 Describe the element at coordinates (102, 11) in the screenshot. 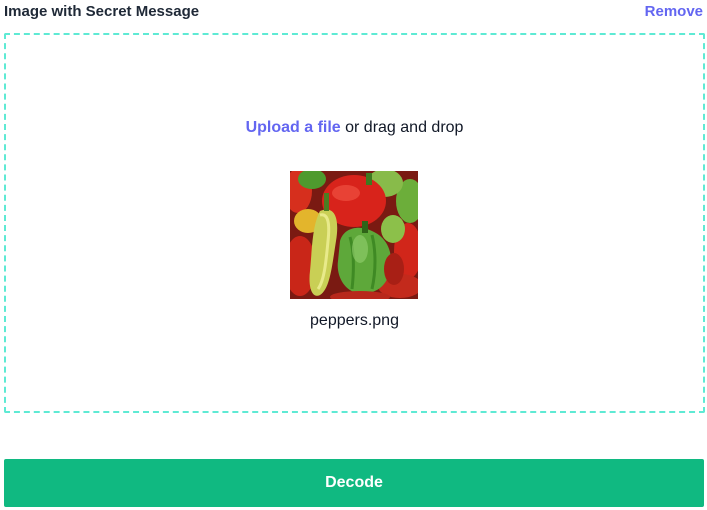

I see `page-title: Image with Secret Message` at that location.